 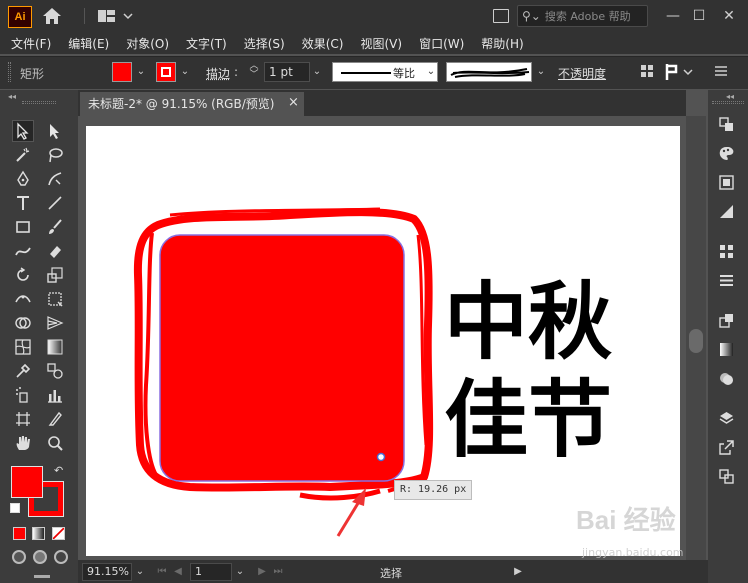 What do you see at coordinates (23, 371) in the screenshot?
I see `eyedropper-tool-icon` at bounding box center [23, 371].